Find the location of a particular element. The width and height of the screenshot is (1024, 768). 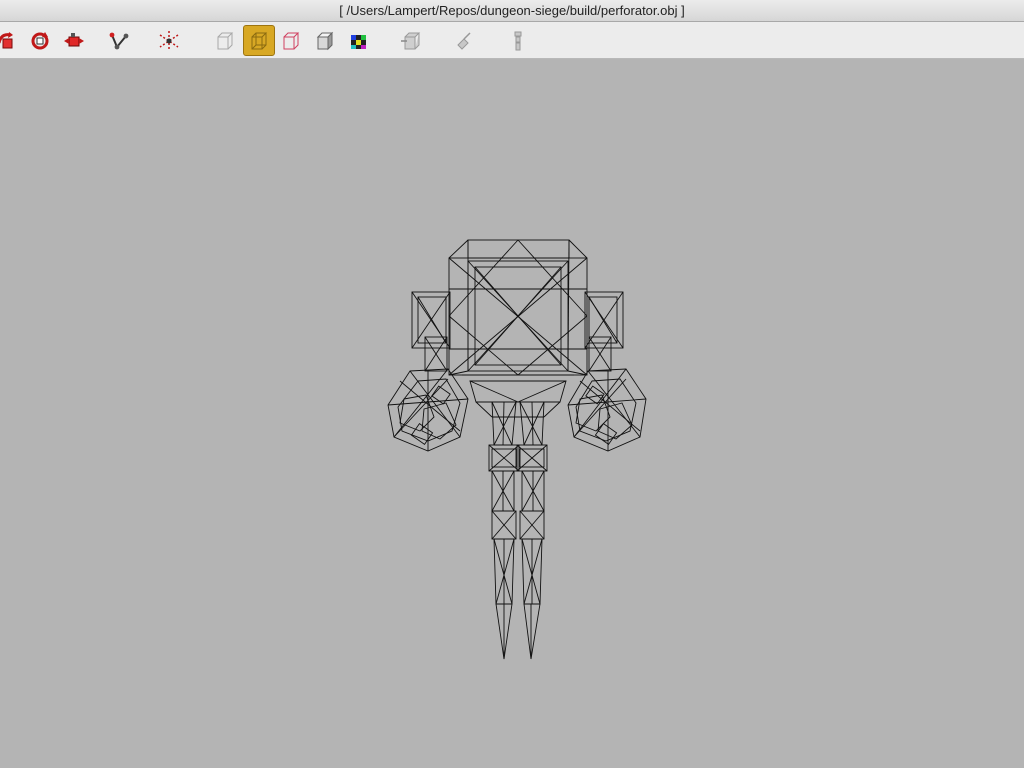

rotate-tool-button is located at coordinates (11, 40).